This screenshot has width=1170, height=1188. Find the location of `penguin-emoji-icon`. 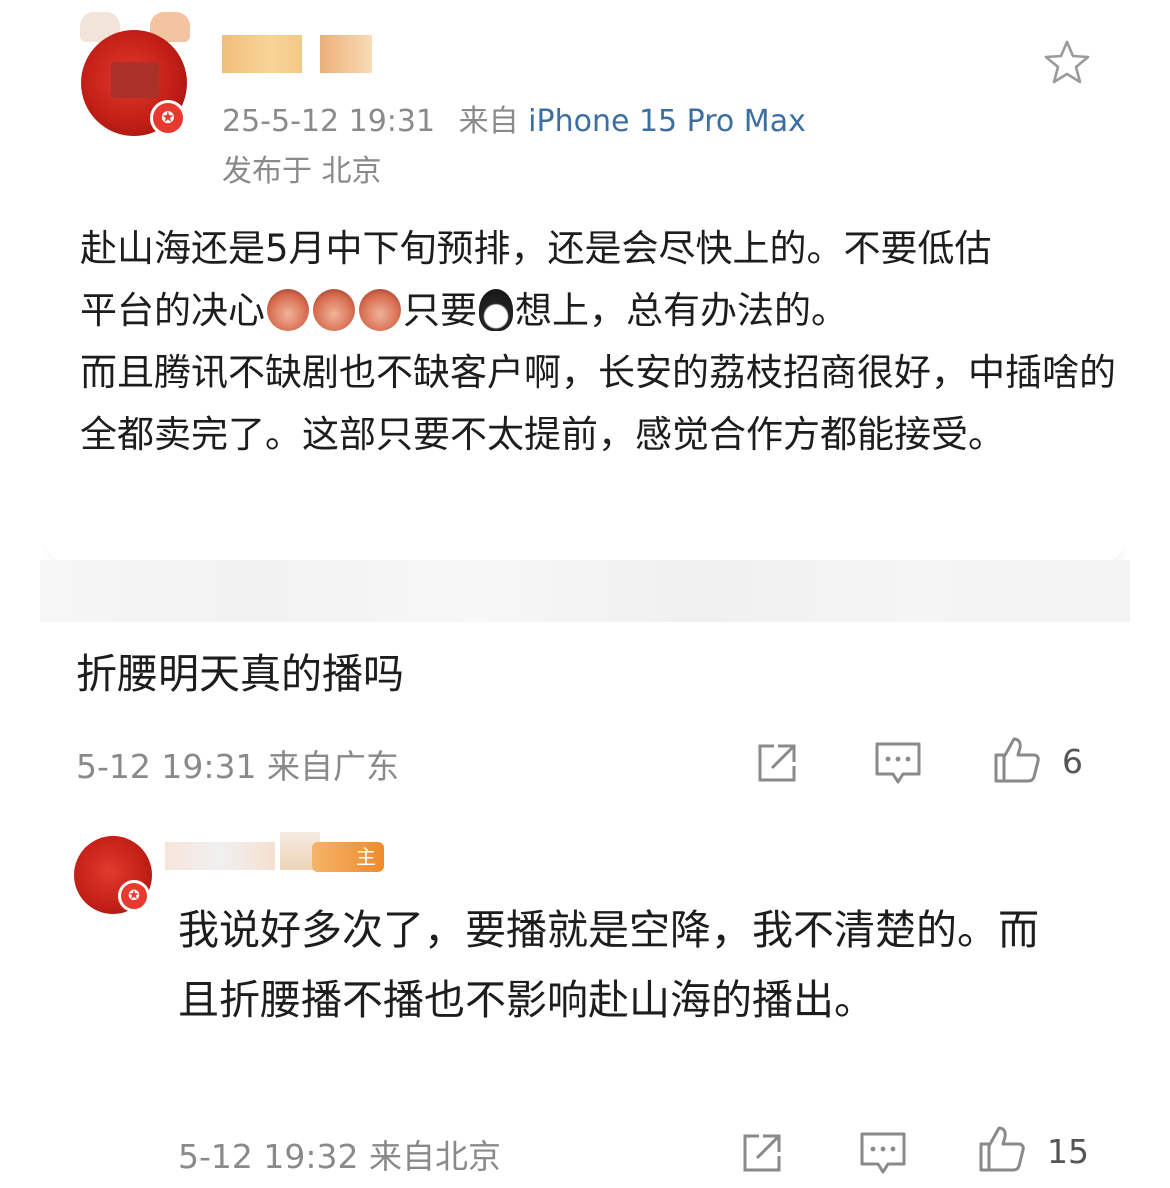

penguin-emoji-icon is located at coordinates (496, 310).